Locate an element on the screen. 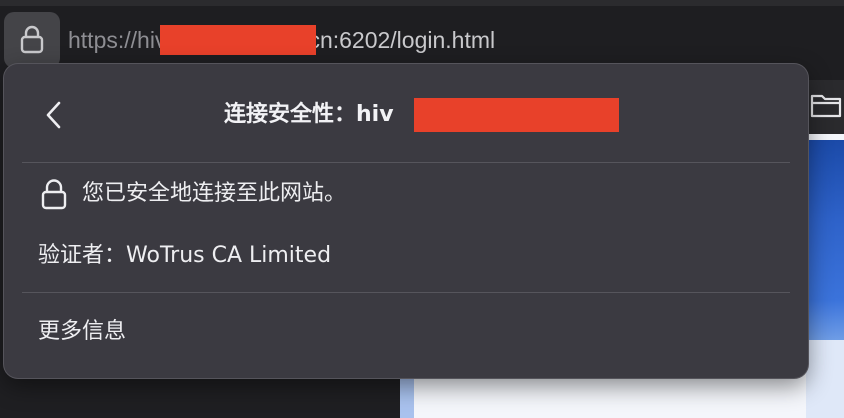 This screenshot has height=418, width=844. popover-title-host: hiv is located at coordinates (375, 114).